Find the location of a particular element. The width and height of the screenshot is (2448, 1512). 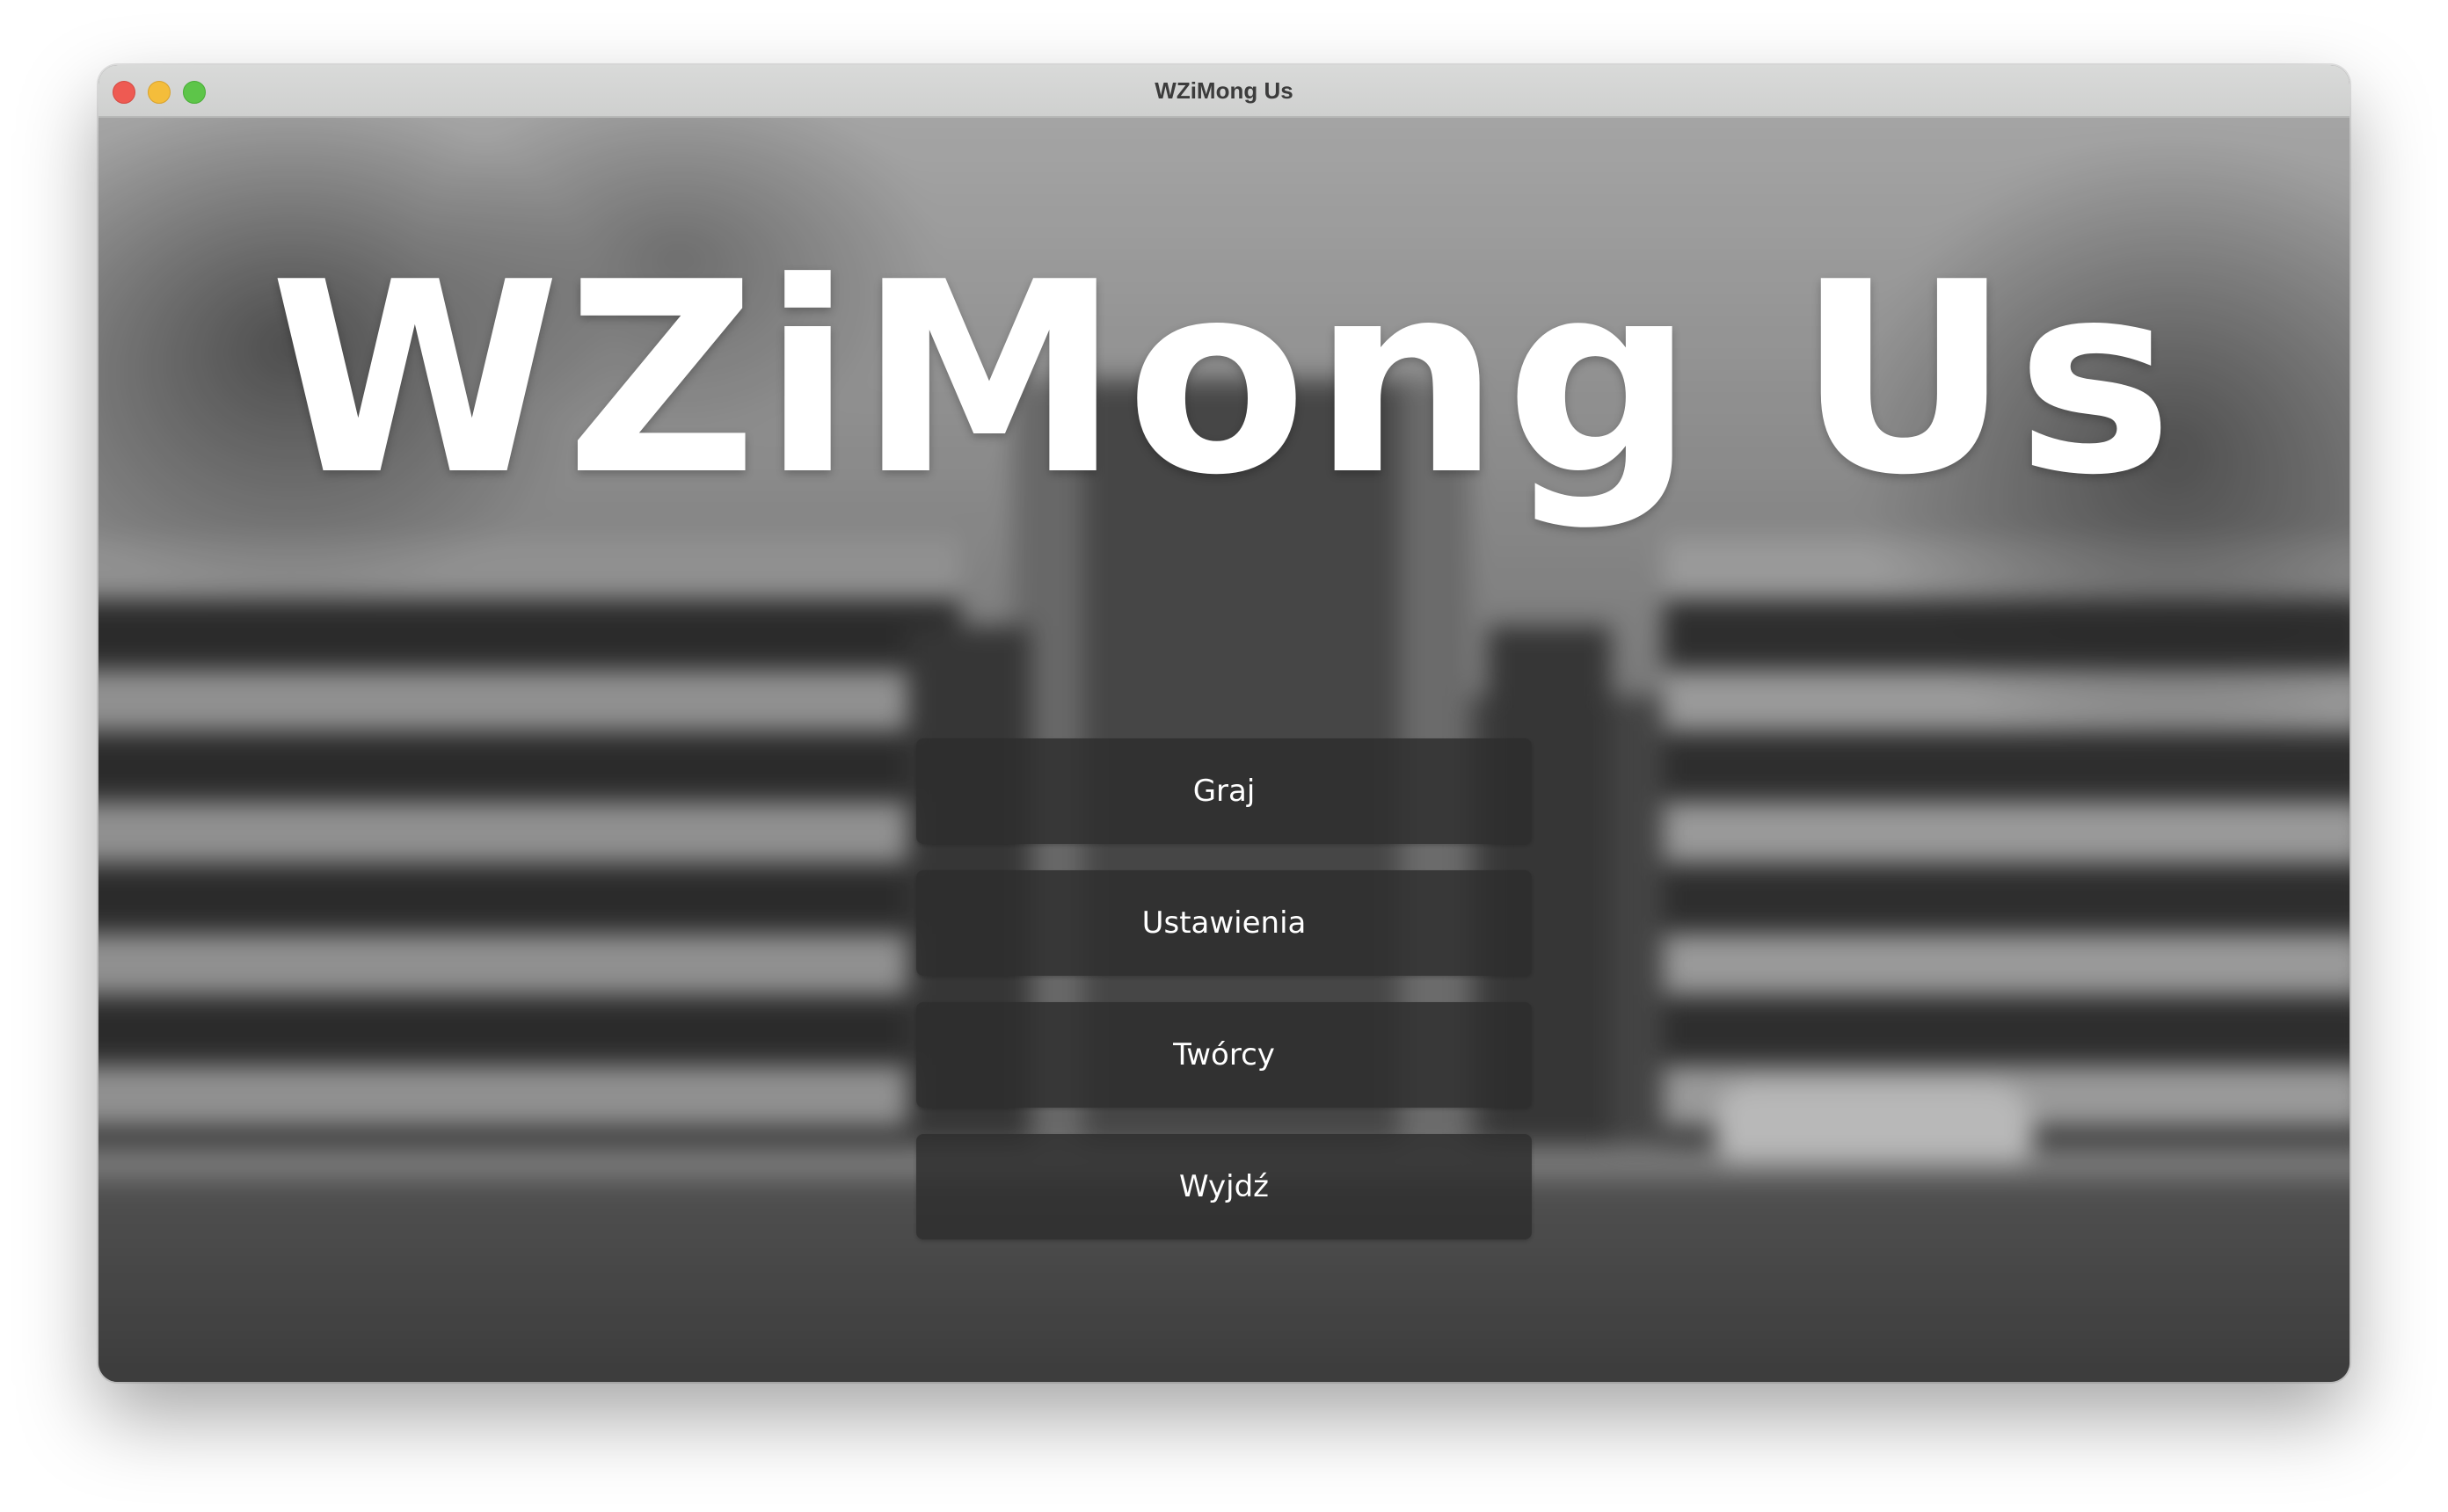

window-title: WZiMong Us is located at coordinates (1224, 91).